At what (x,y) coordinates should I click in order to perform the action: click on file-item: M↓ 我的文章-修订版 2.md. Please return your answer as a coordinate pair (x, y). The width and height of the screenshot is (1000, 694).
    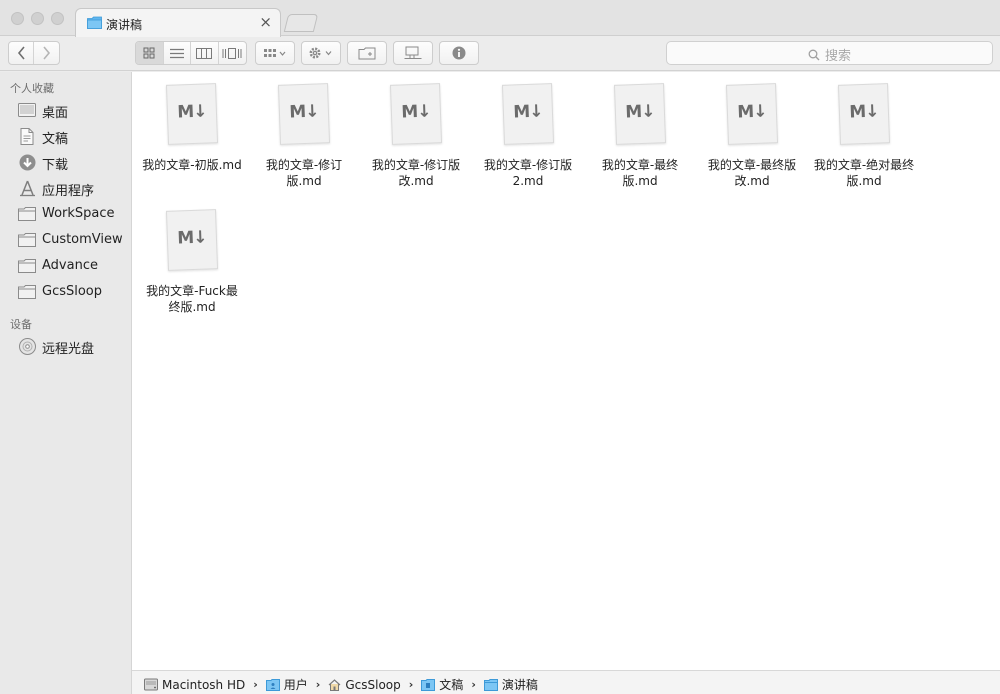
    Looking at the image, I should click on (528, 136).